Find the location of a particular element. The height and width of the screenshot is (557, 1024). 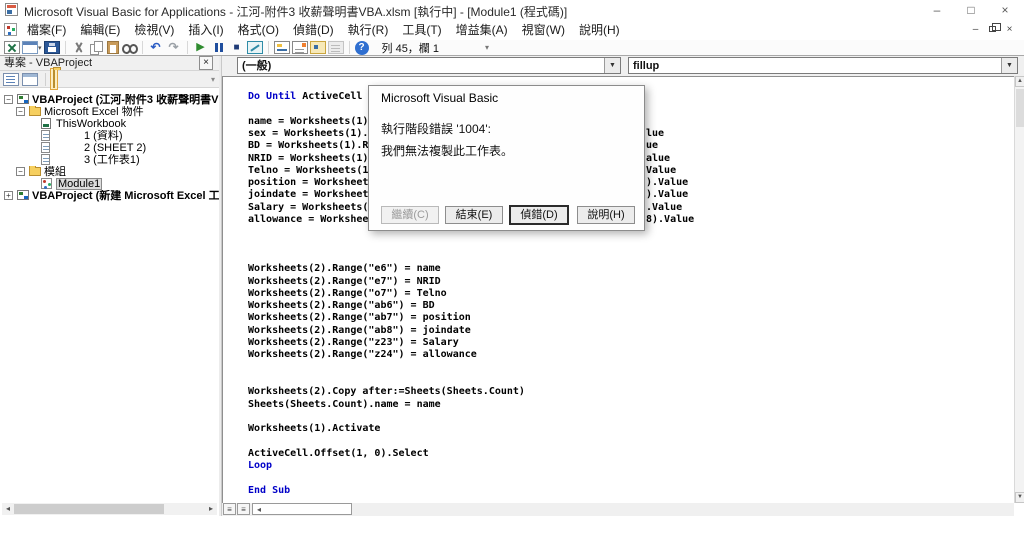

object-dropdown: (一般) ▼ is located at coordinates (429, 65).